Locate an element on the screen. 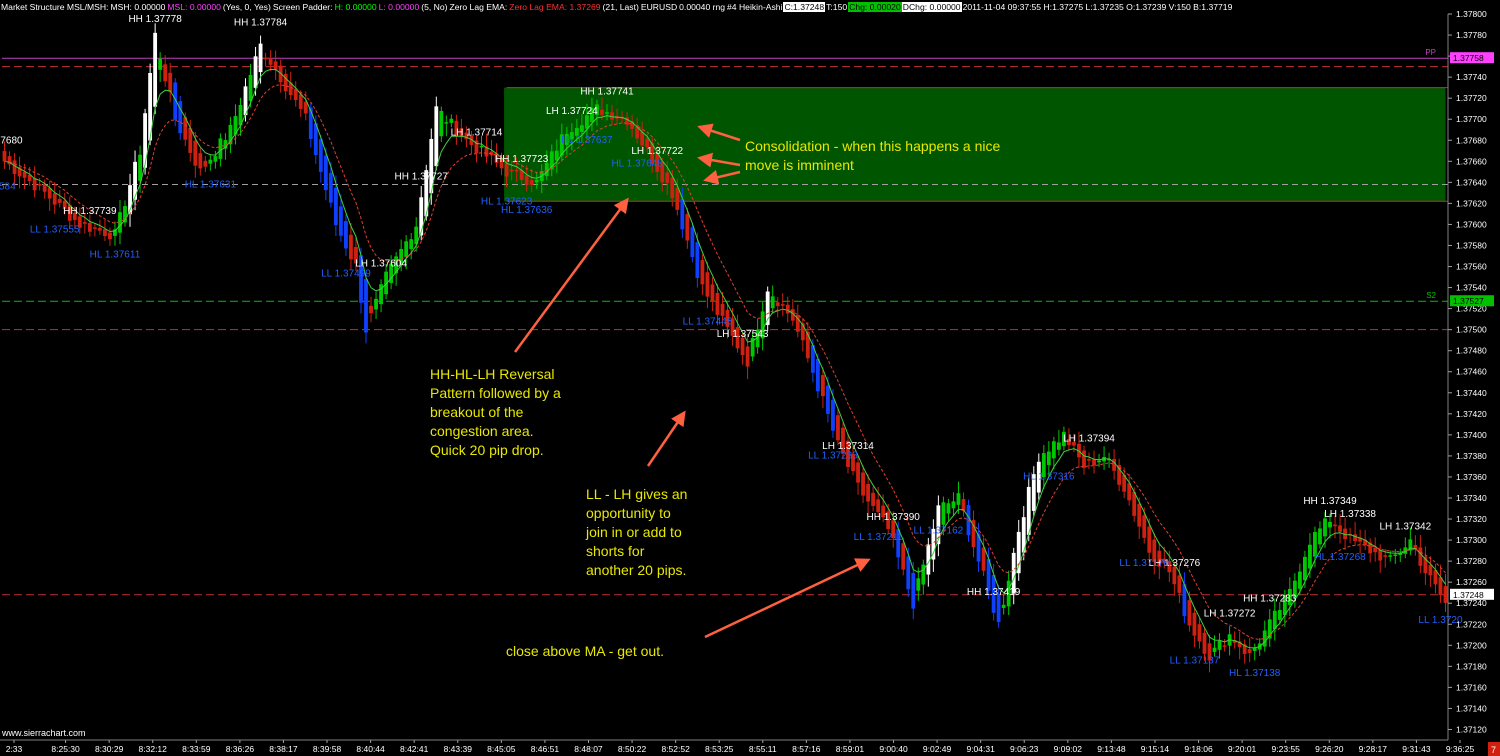  swing-label: LL 1.37176 is located at coordinates (1144, 563).